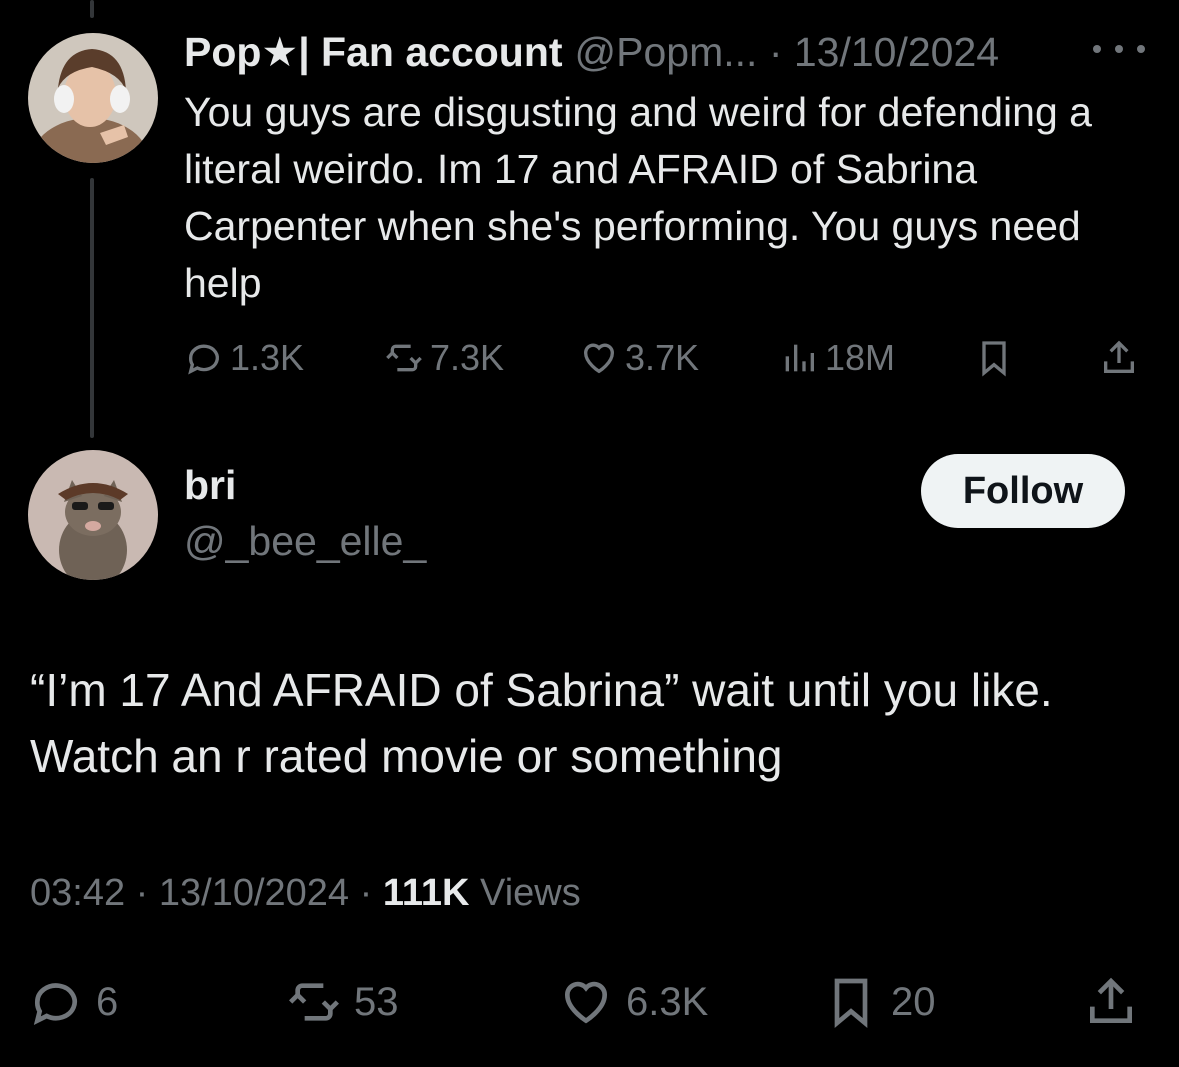  What do you see at coordinates (1023, 491) in the screenshot?
I see `follow-button: Follow` at bounding box center [1023, 491].